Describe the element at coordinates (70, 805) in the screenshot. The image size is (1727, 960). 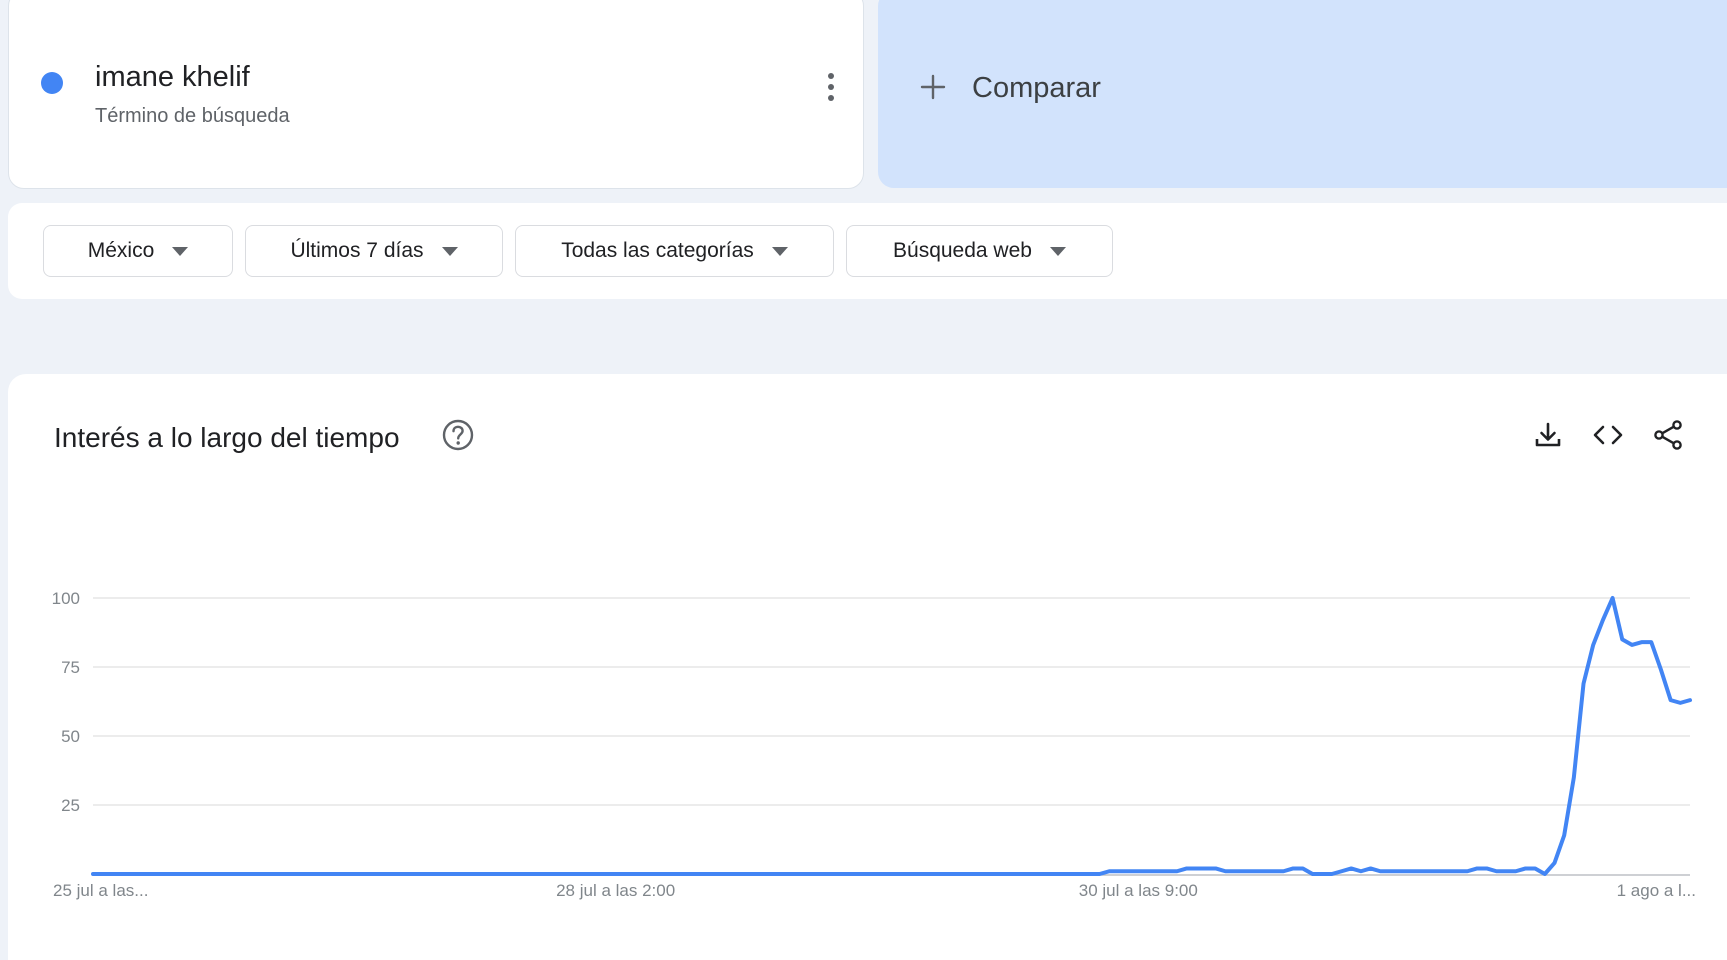
I see `y-tick-label: 25` at that location.